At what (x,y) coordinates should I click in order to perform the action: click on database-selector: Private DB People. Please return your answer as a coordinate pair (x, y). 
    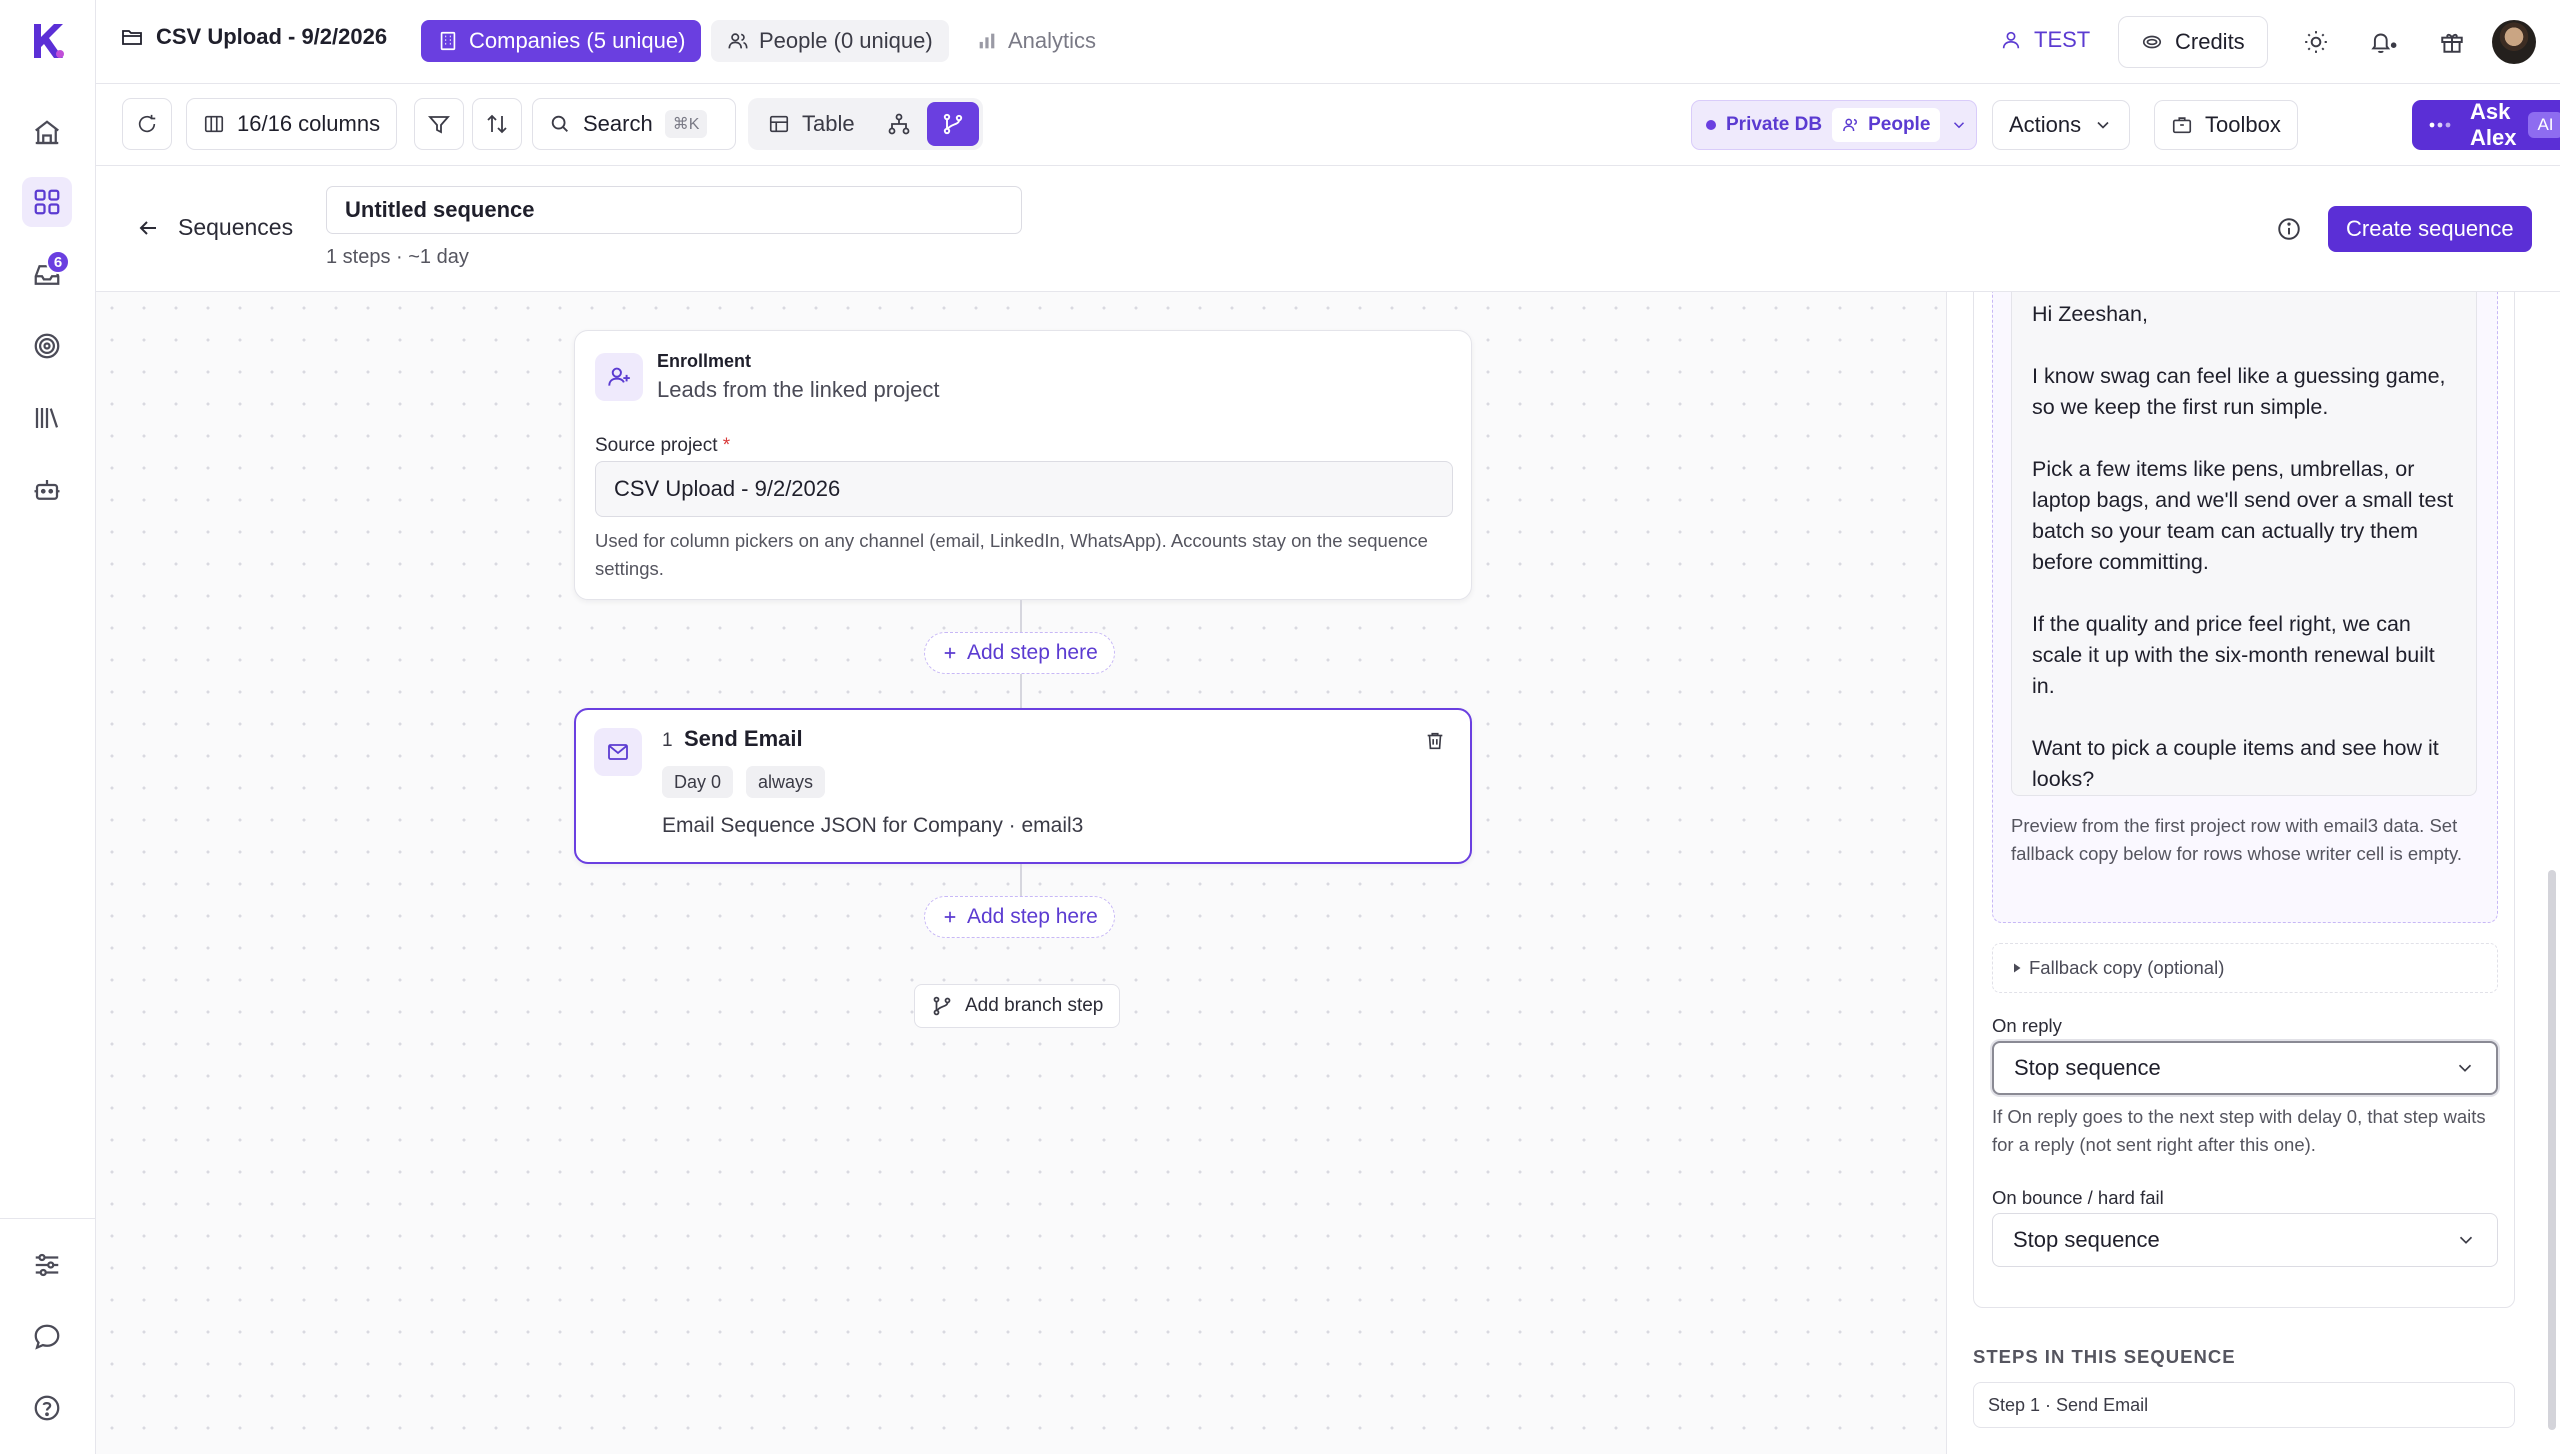
    Looking at the image, I should click on (1834, 125).